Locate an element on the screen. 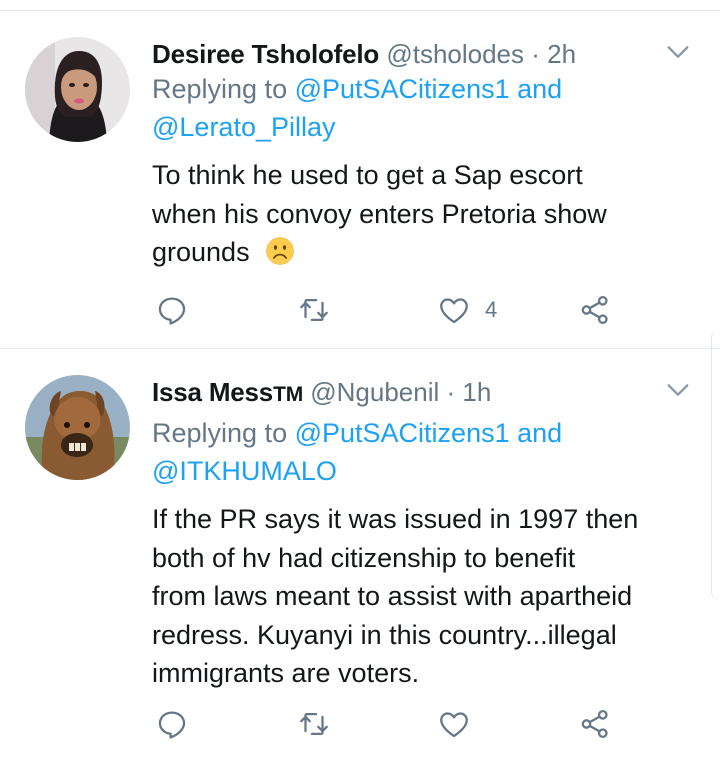  tweet-header: Desiree Tsholofelo @tsholodes · 2h is located at coordinates (364, 54).